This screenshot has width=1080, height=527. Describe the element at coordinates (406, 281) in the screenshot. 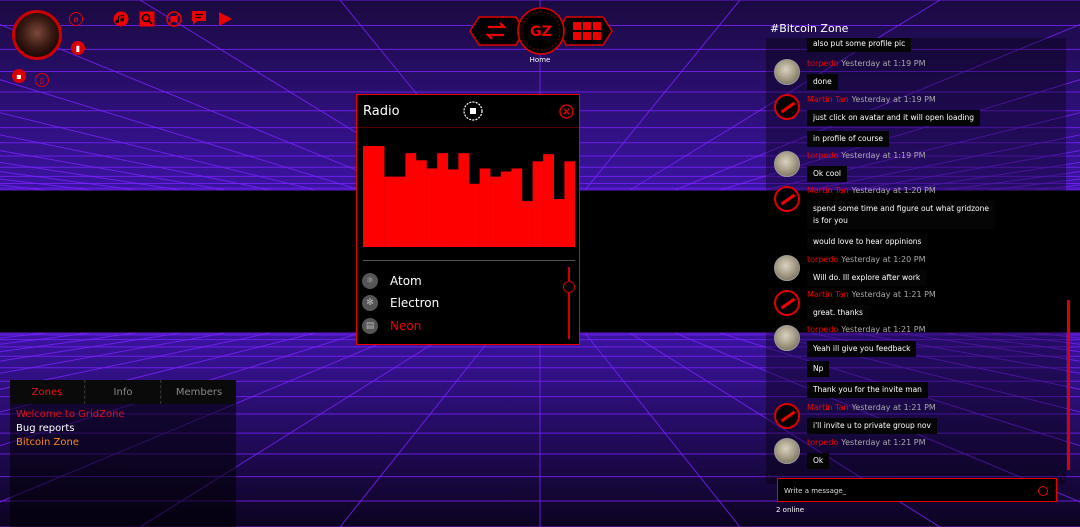

I see `station-label: Atom` at that location.